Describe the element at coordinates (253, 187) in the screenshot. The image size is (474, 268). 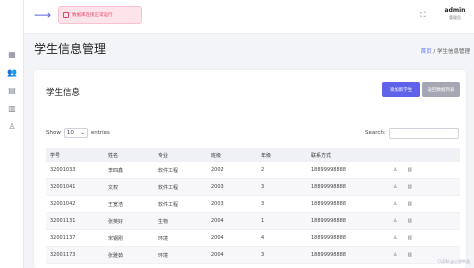
I see `table-row: 32001041 文权 软件工程 2003 3 18899998888 ♙ ▥` at that location.